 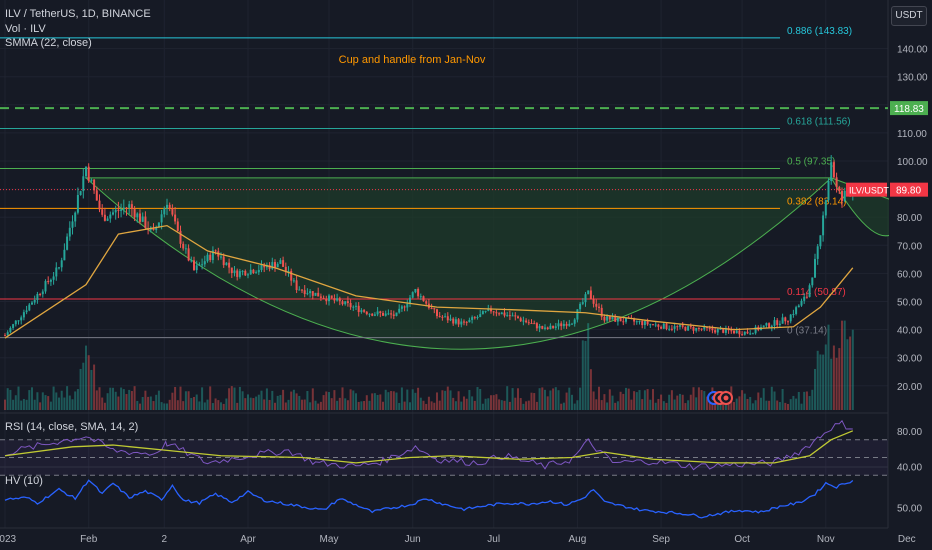 I want to click on currency-button: USDT, so click(x=909, y=16).